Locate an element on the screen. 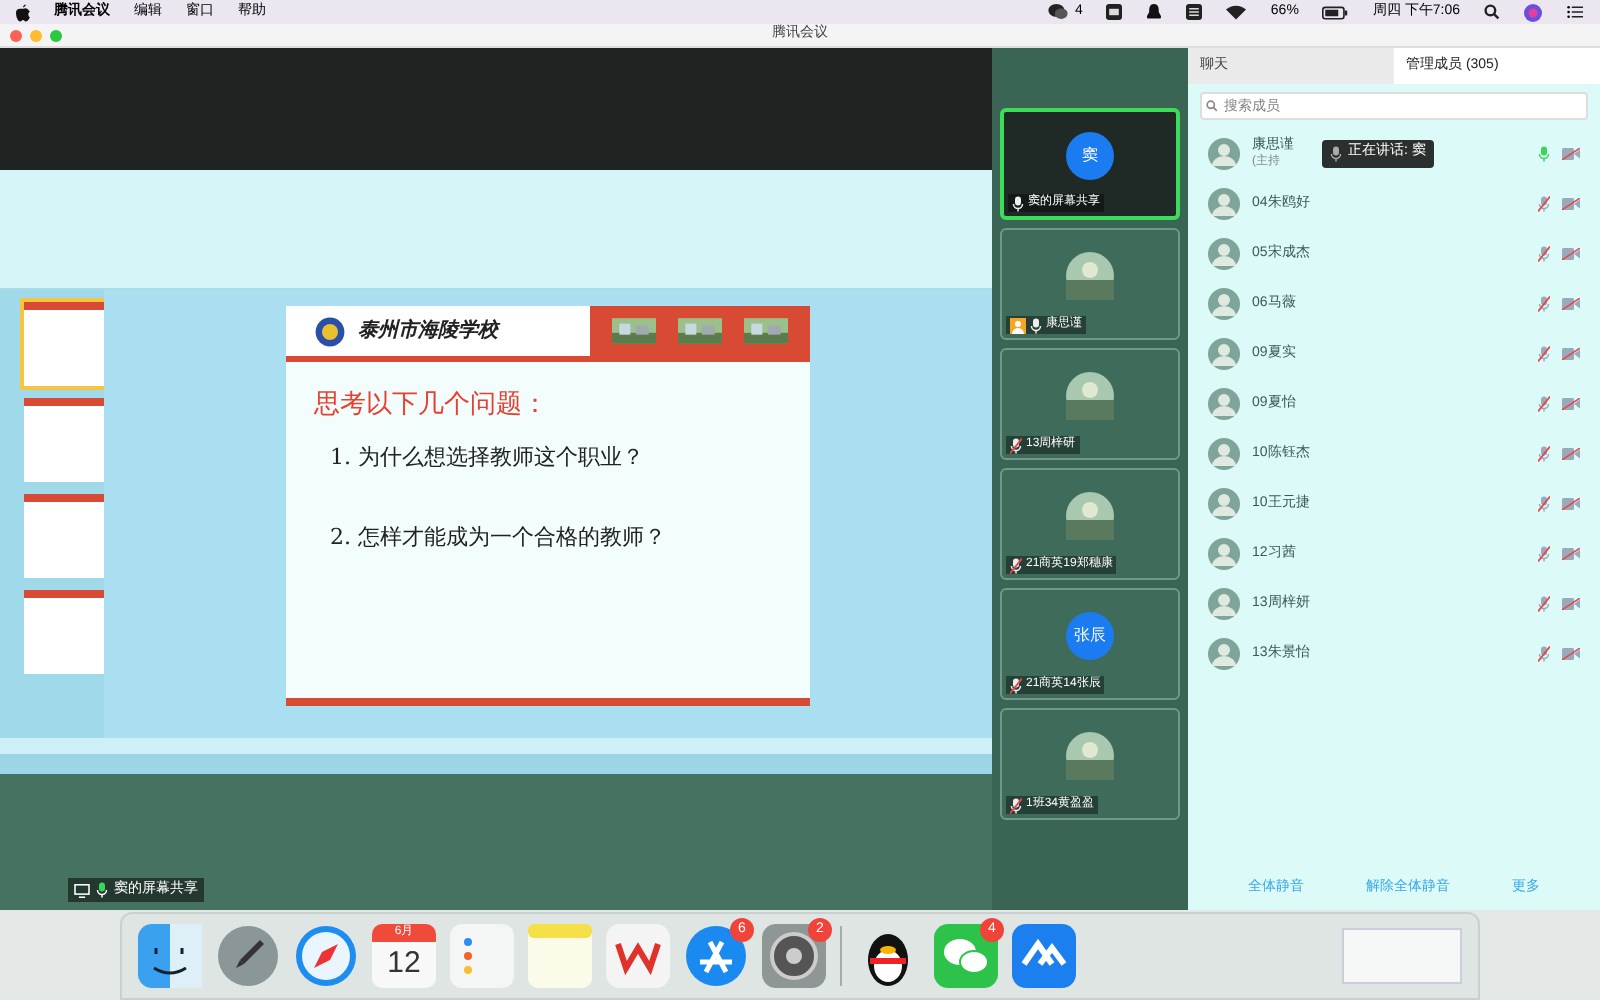 This screenshot has width=1600, height=1000. gear-icon is located at coordinates (794, 956).